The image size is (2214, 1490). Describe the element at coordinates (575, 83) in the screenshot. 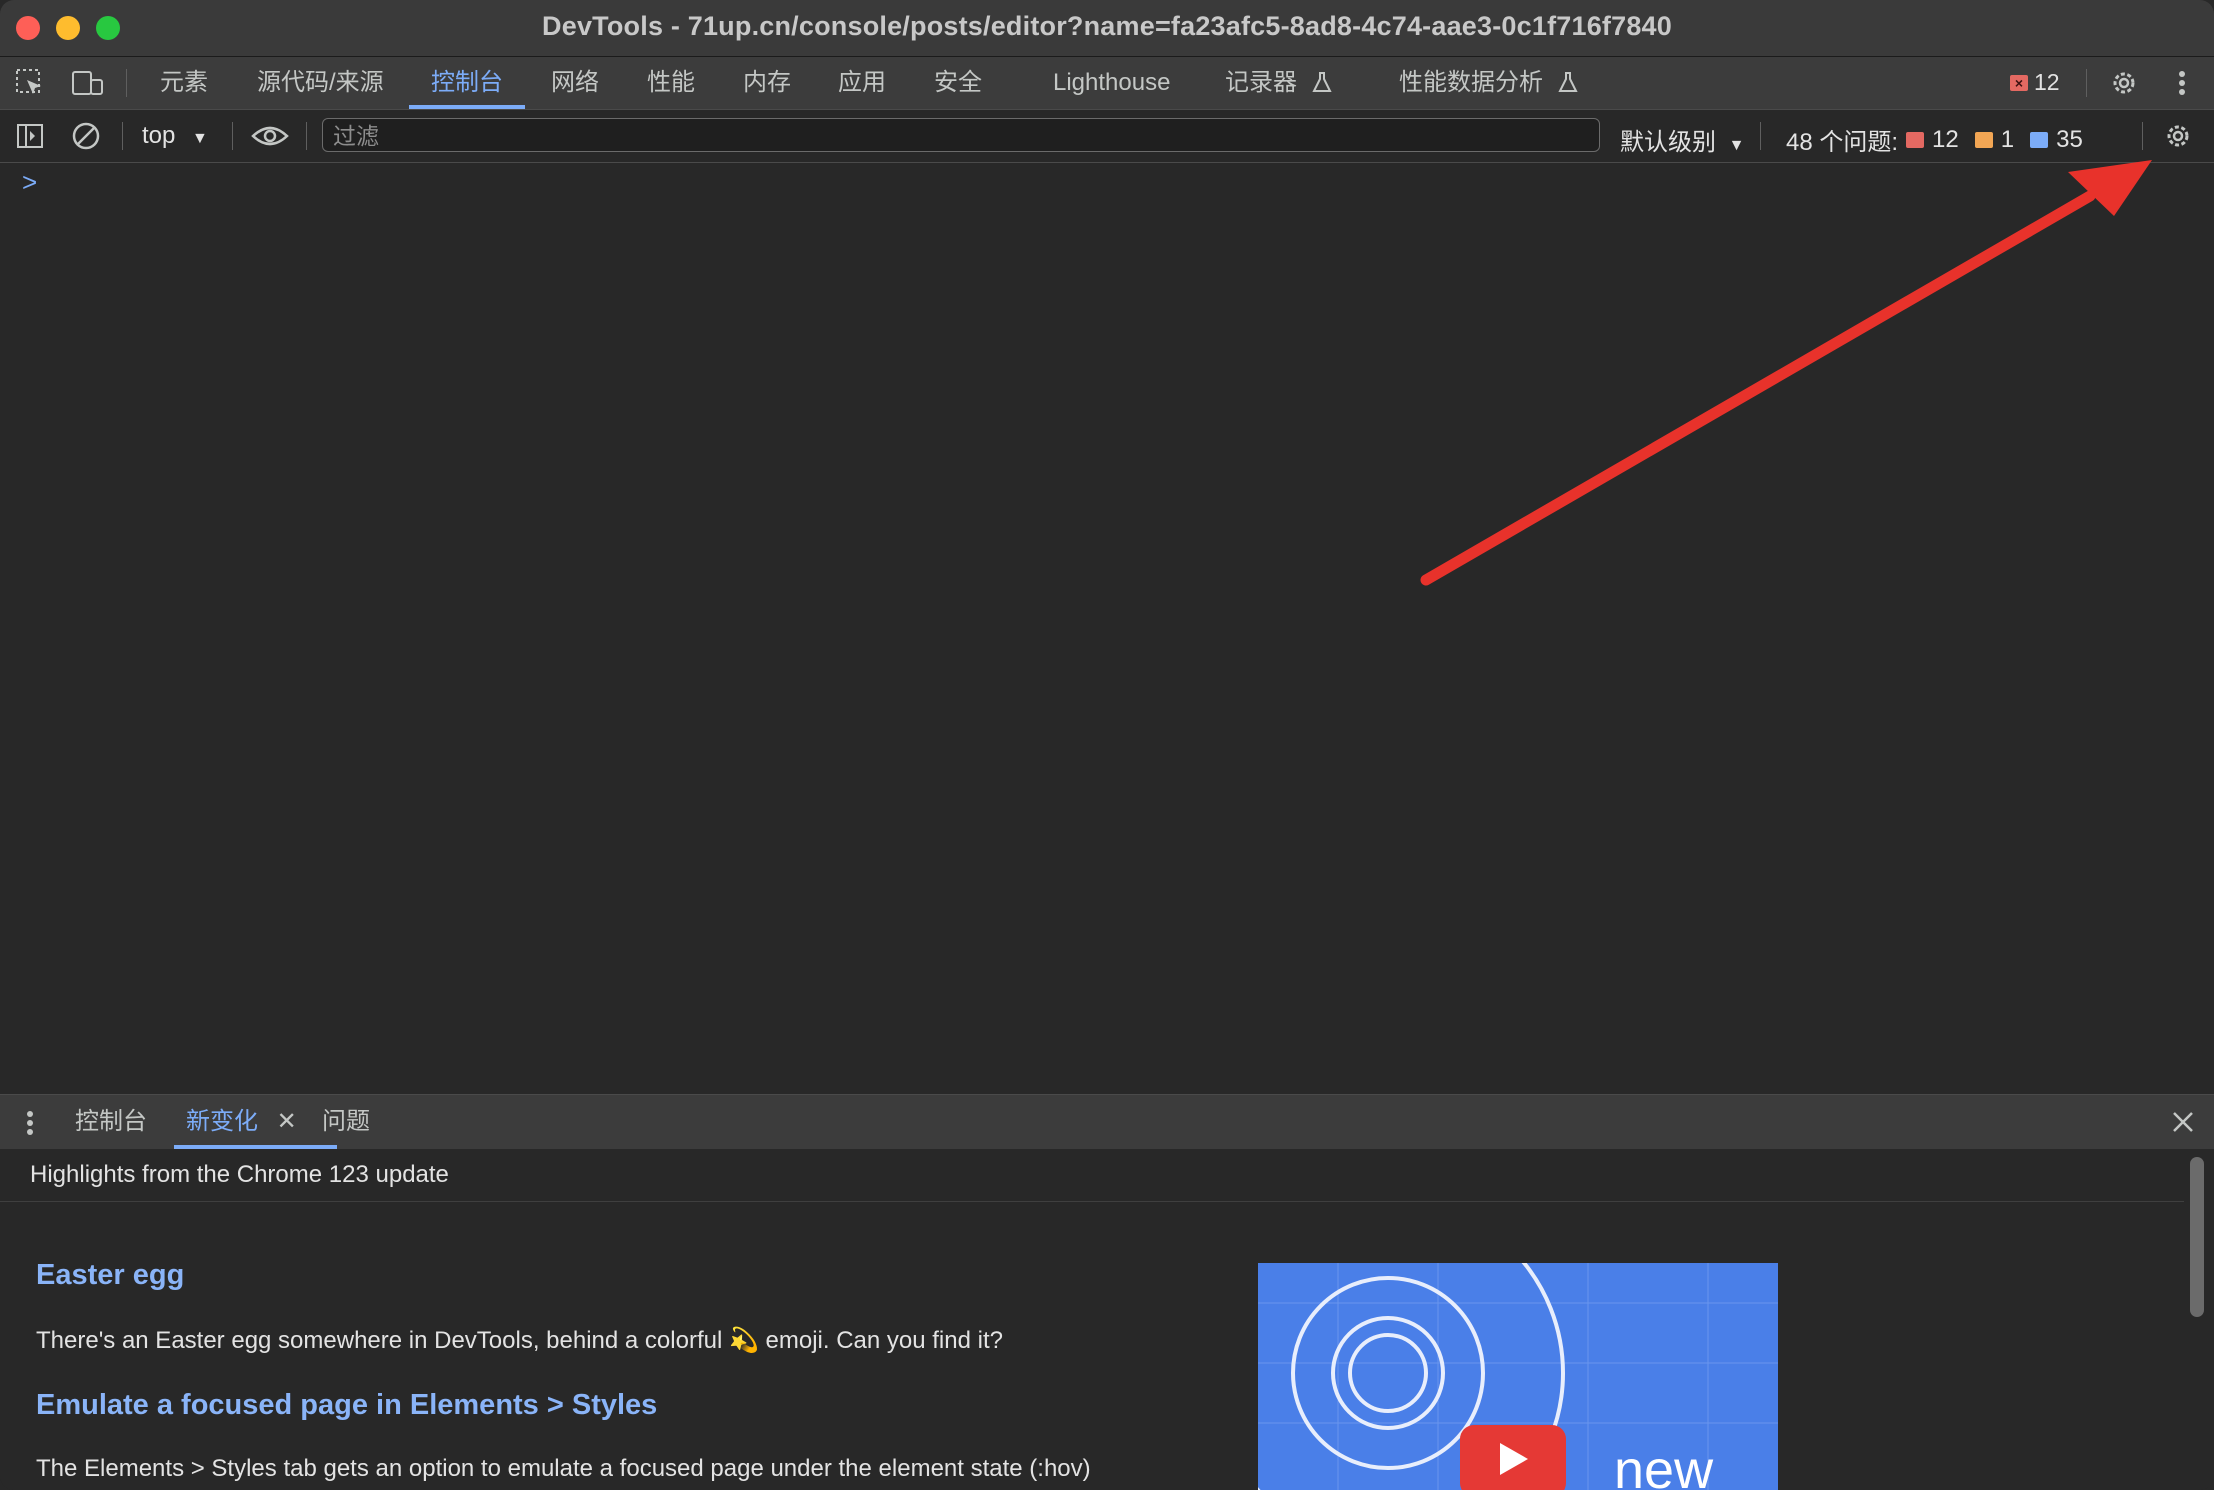

I see `tab-network: 网络` at that location.